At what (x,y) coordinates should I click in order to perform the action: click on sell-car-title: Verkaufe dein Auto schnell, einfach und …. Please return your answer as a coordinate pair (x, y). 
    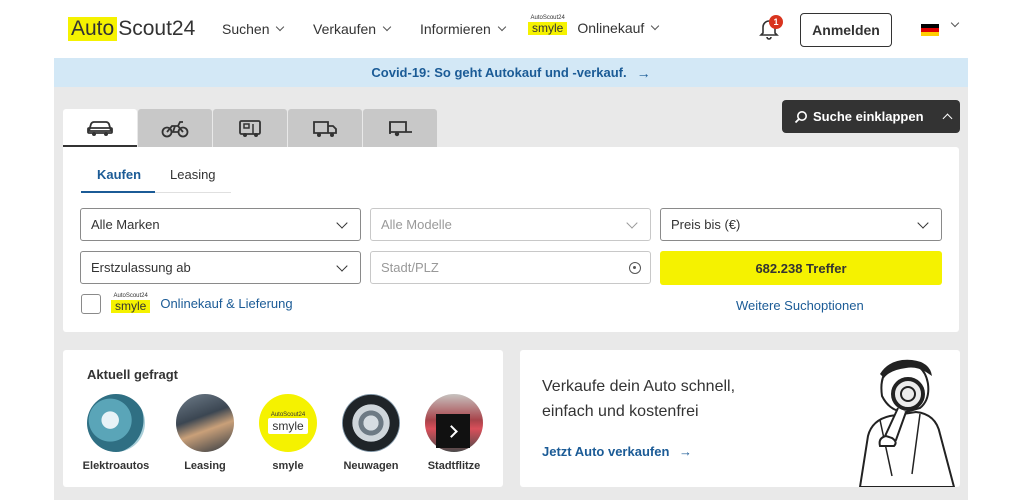
    Looking at the image, I should click on (639, 399).